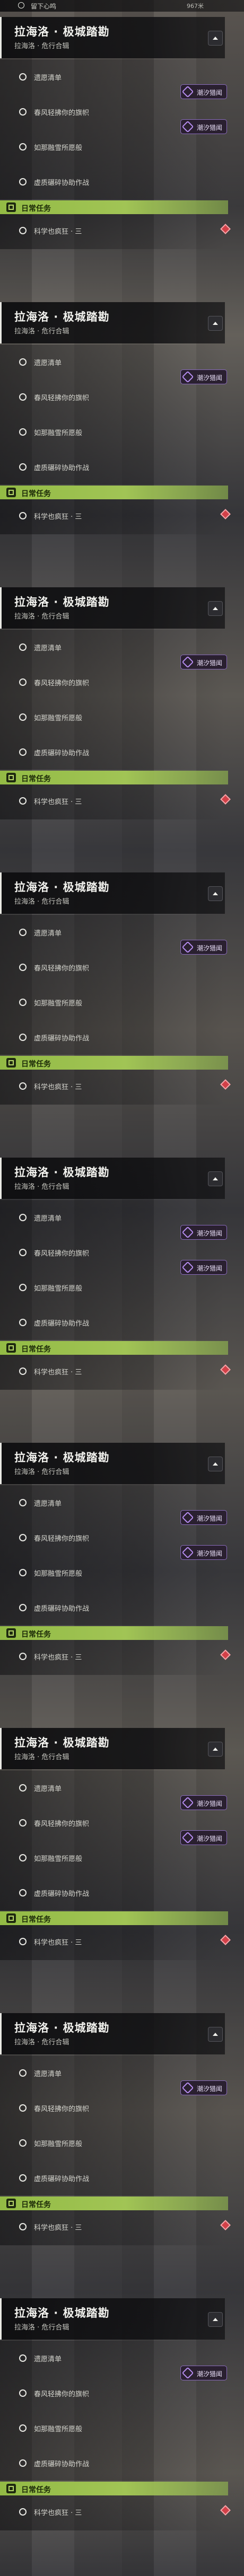  Describe the element at coordinates (62, 183) in the screenshot. I see `objective-label: 虚质碾碎协助作战` at that location.